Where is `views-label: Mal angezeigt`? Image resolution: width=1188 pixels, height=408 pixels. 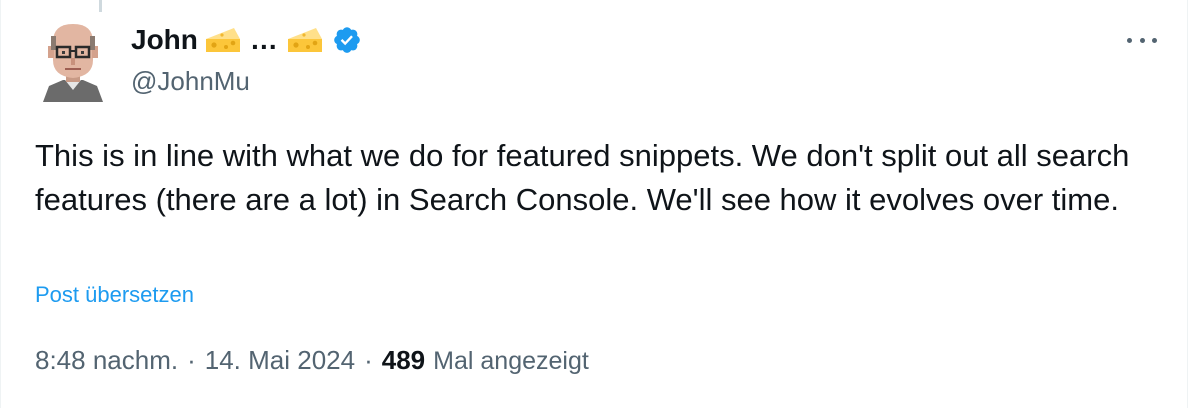
views-label: Mal angezeigt is located at coordinates (511, 361).